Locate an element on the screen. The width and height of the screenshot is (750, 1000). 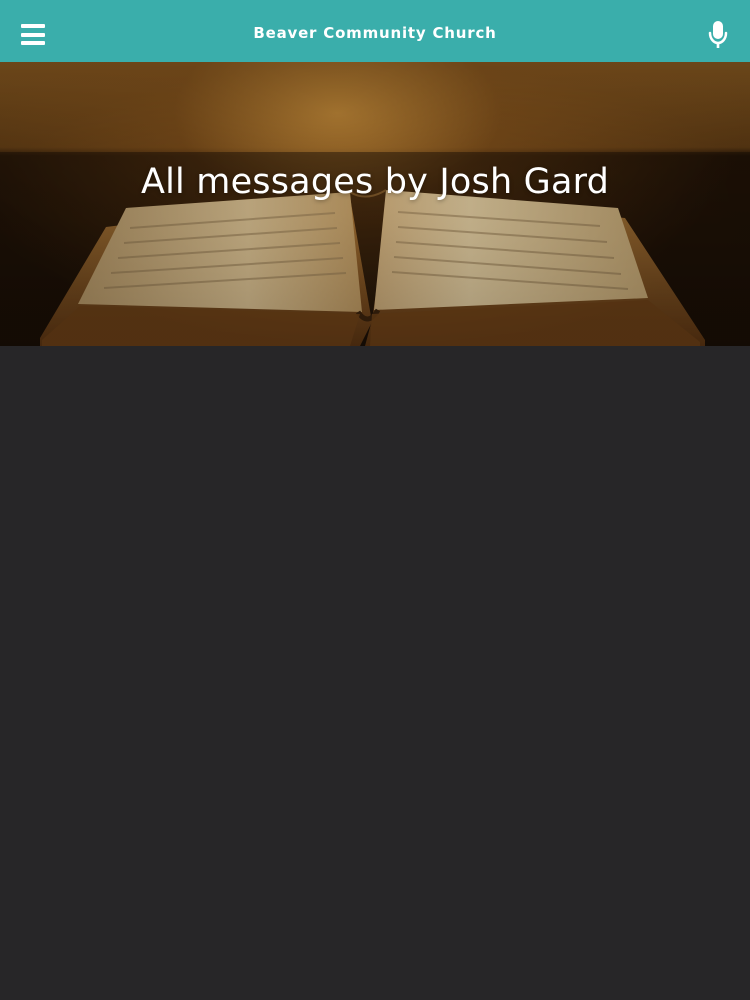
menu-button is located at coordinates (33, 34).